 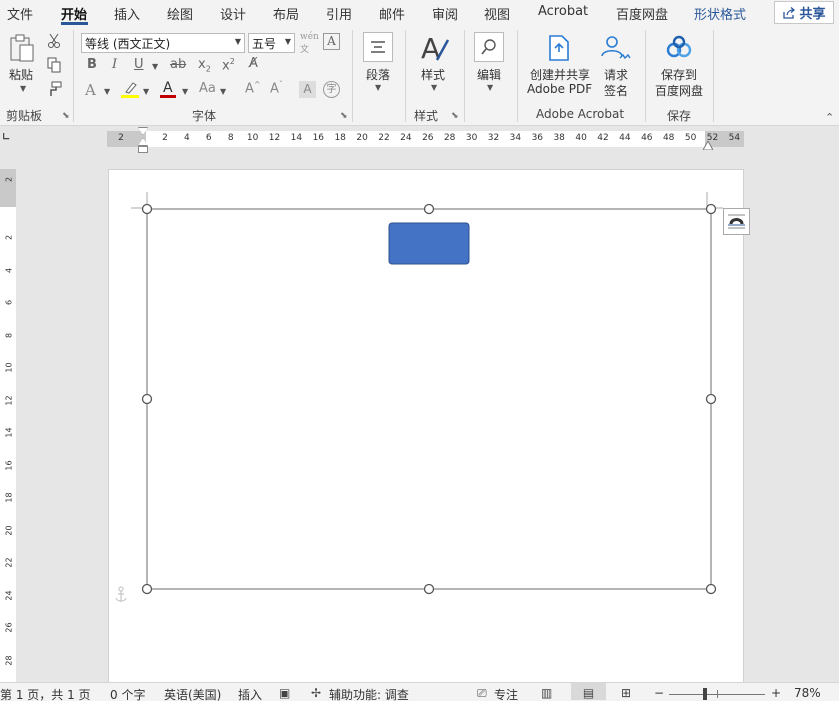 I want to click on indent-markers, so click(x=143, y=141).